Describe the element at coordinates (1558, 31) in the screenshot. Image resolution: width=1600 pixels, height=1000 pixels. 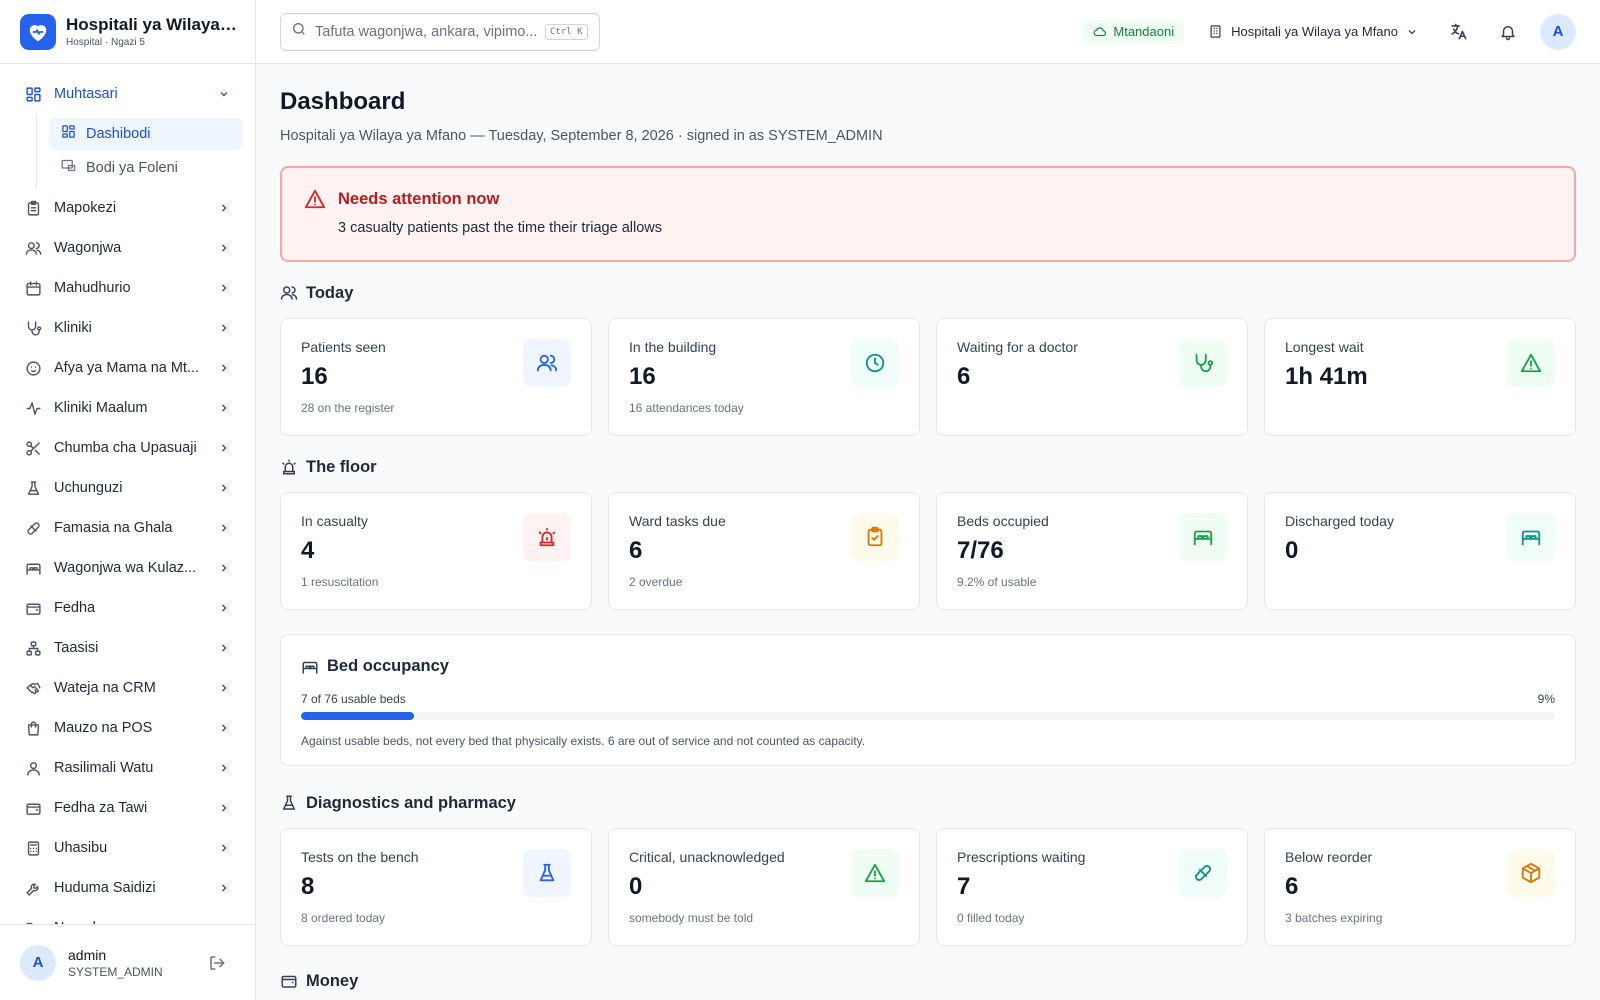
I see `user-avatar: A` at that location.